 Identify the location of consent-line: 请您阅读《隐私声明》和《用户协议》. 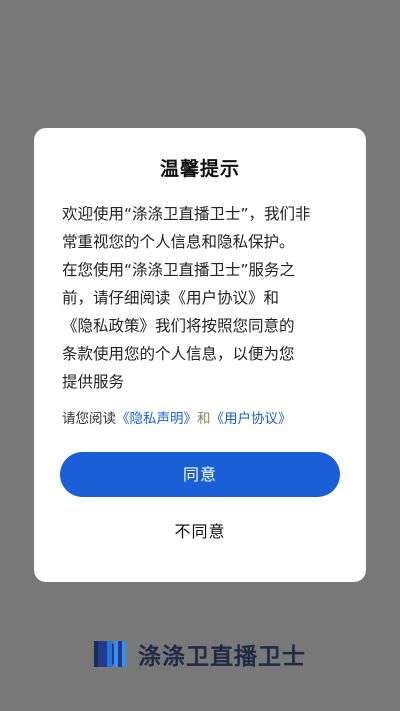
(204, 417).